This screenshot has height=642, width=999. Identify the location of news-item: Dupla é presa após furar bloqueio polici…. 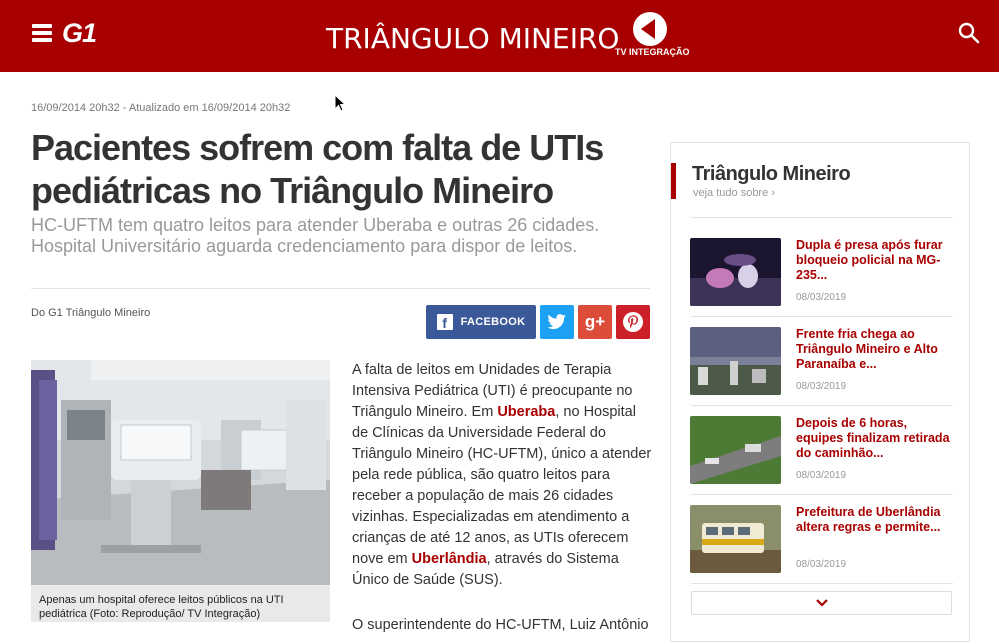
(821, 273).